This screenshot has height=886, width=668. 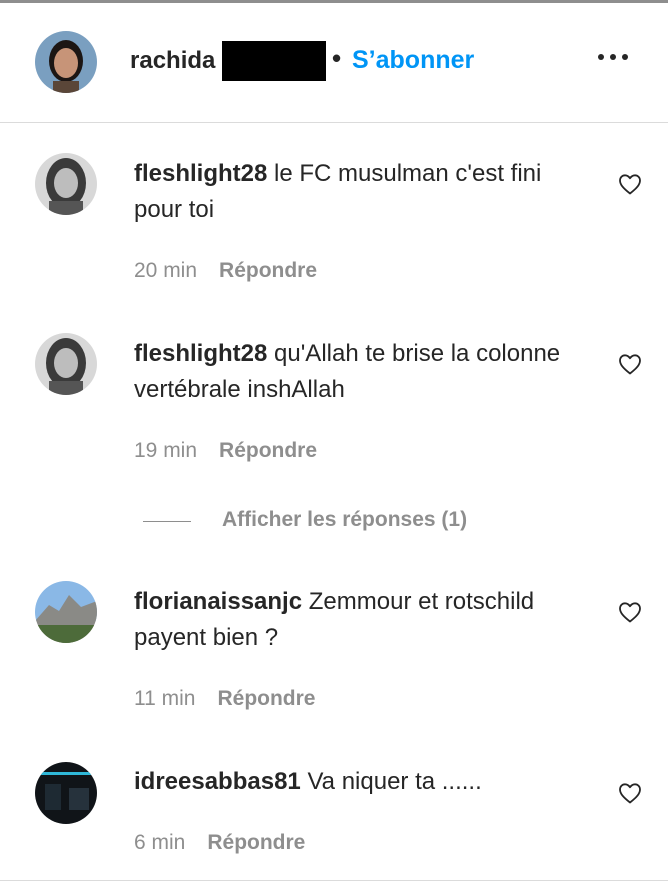 I want to click on bottom-divider, so click(x=334, y=880).